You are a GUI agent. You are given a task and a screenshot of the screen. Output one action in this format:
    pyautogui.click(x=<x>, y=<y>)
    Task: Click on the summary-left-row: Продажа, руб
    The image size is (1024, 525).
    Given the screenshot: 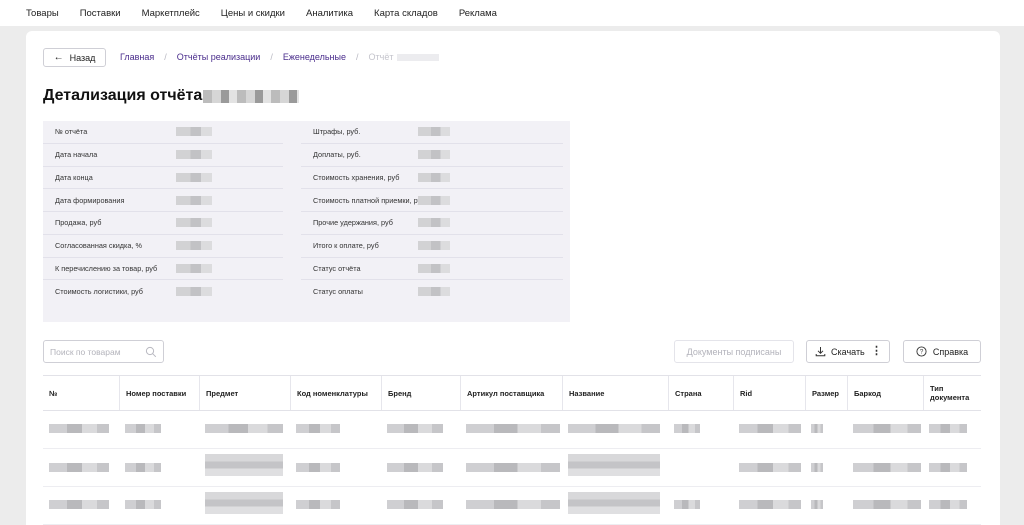 What is the action you would take?
    pyautogui.click(x=163, y=223)
    